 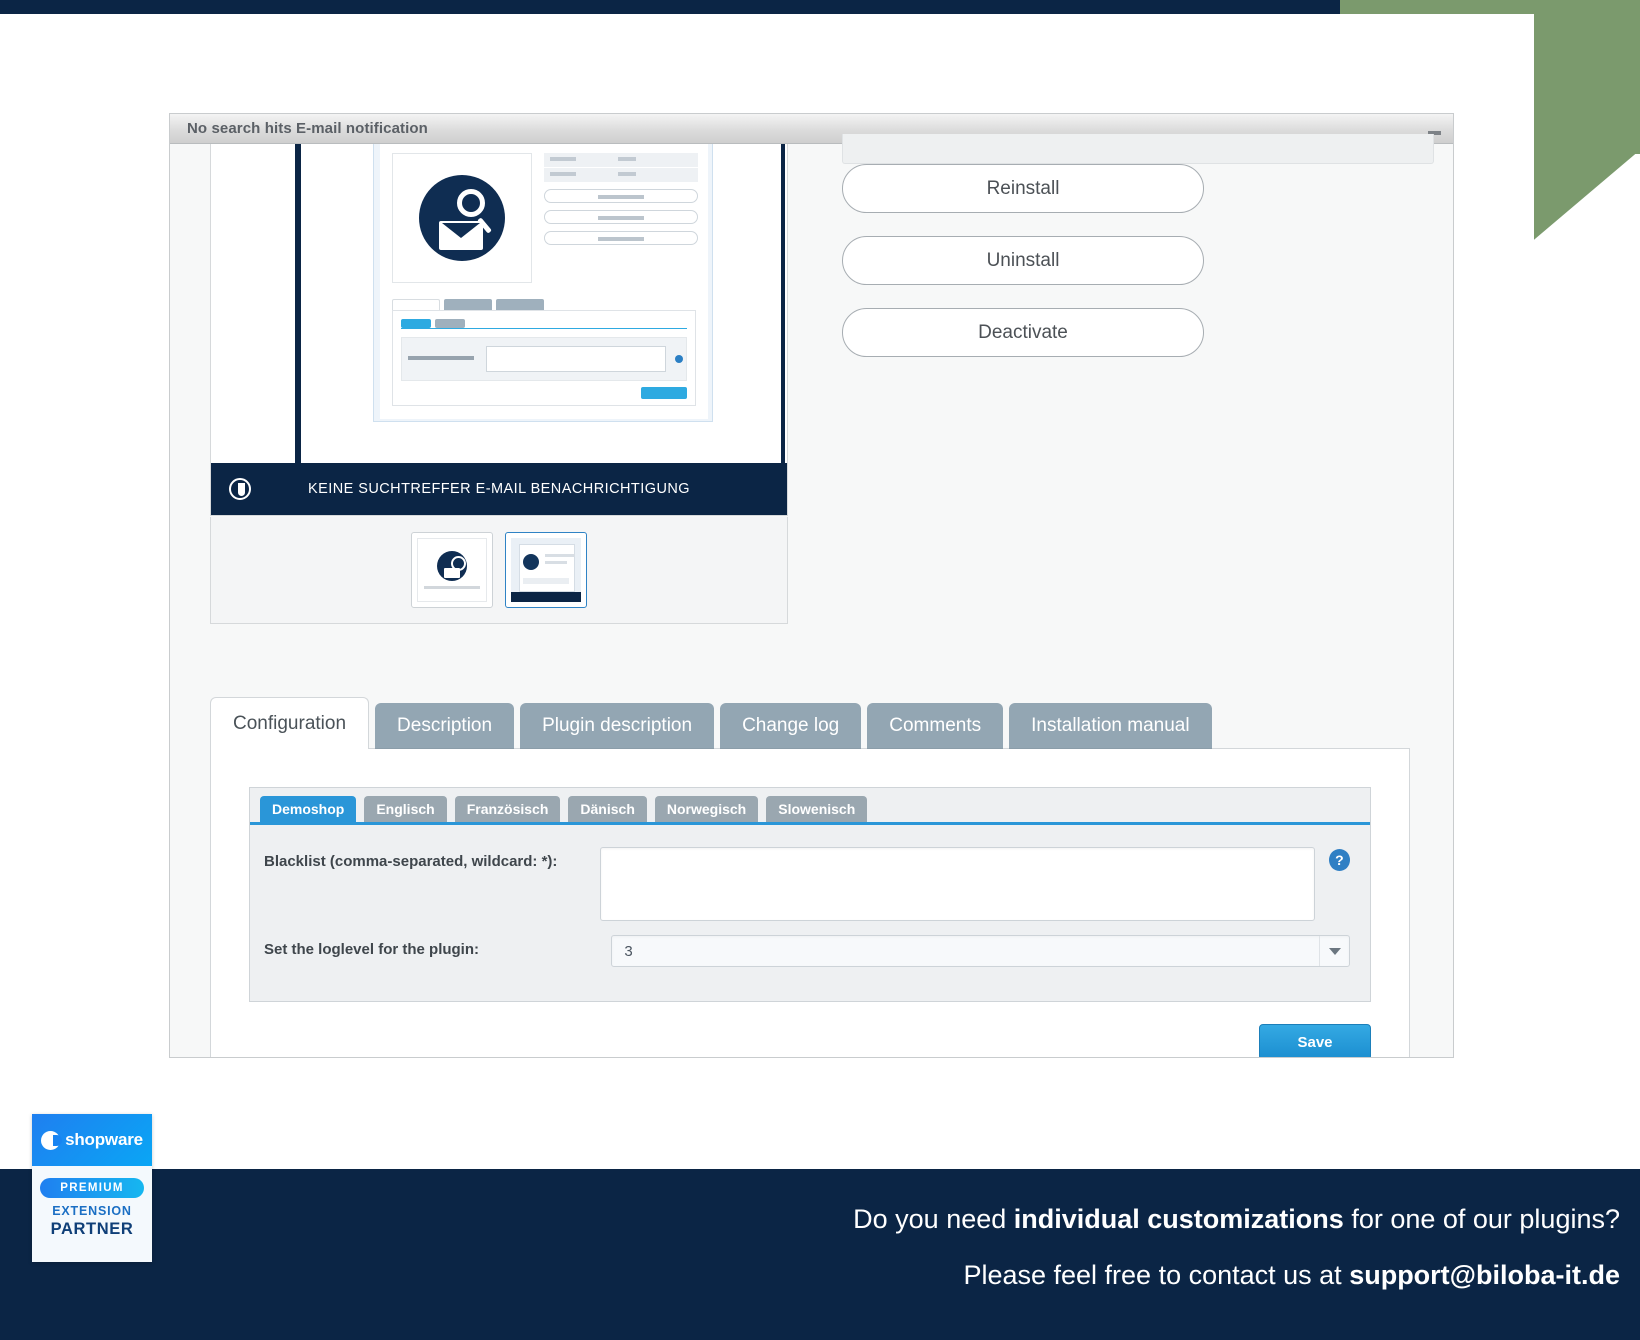 What do you see at coordinates (1023, 332) in the screenshot?
I see `deactivate-button: Deactivate` at bounding box center [1023, 332].